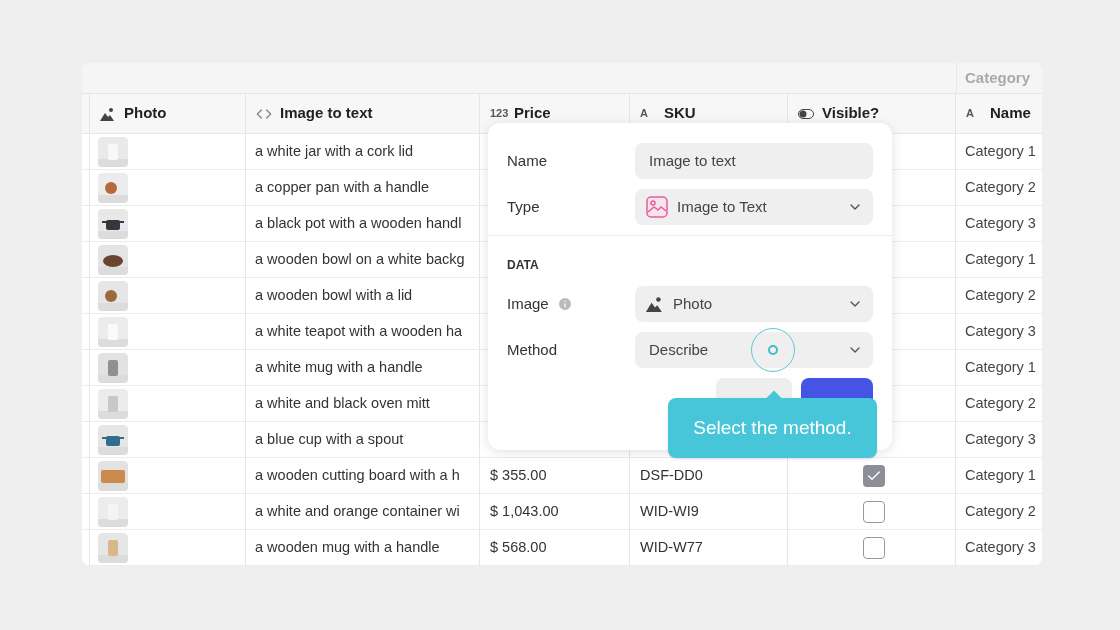  I want to click on type-glyph: 123, so click(498, 114).